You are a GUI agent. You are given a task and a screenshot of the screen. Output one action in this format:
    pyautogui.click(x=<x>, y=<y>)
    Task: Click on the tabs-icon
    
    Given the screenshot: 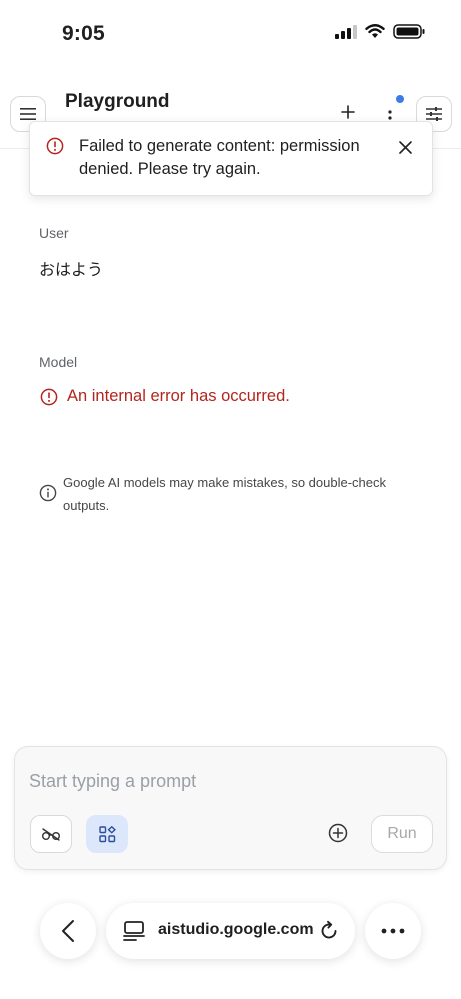 What is the action you would take?
    pyautogui.click(x=134, y=931)
    